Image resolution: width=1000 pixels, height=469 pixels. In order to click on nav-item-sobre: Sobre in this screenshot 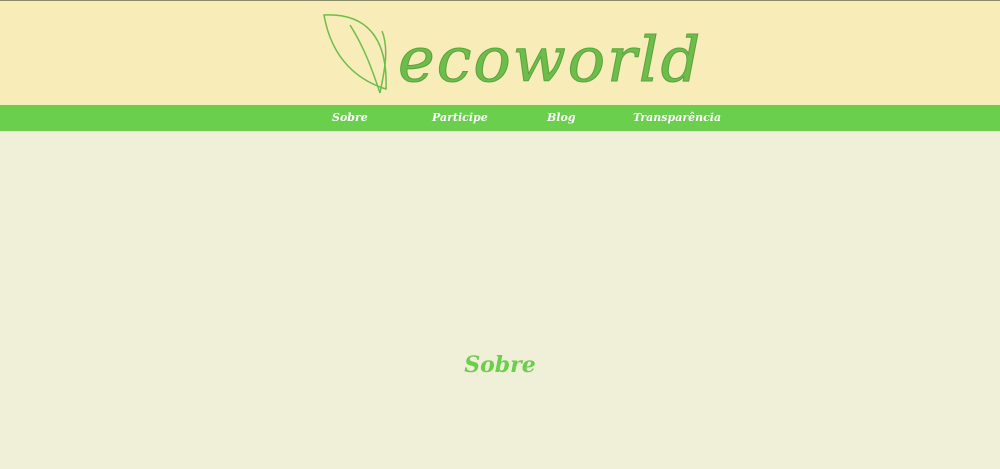, I will do `click(350, 118)`.